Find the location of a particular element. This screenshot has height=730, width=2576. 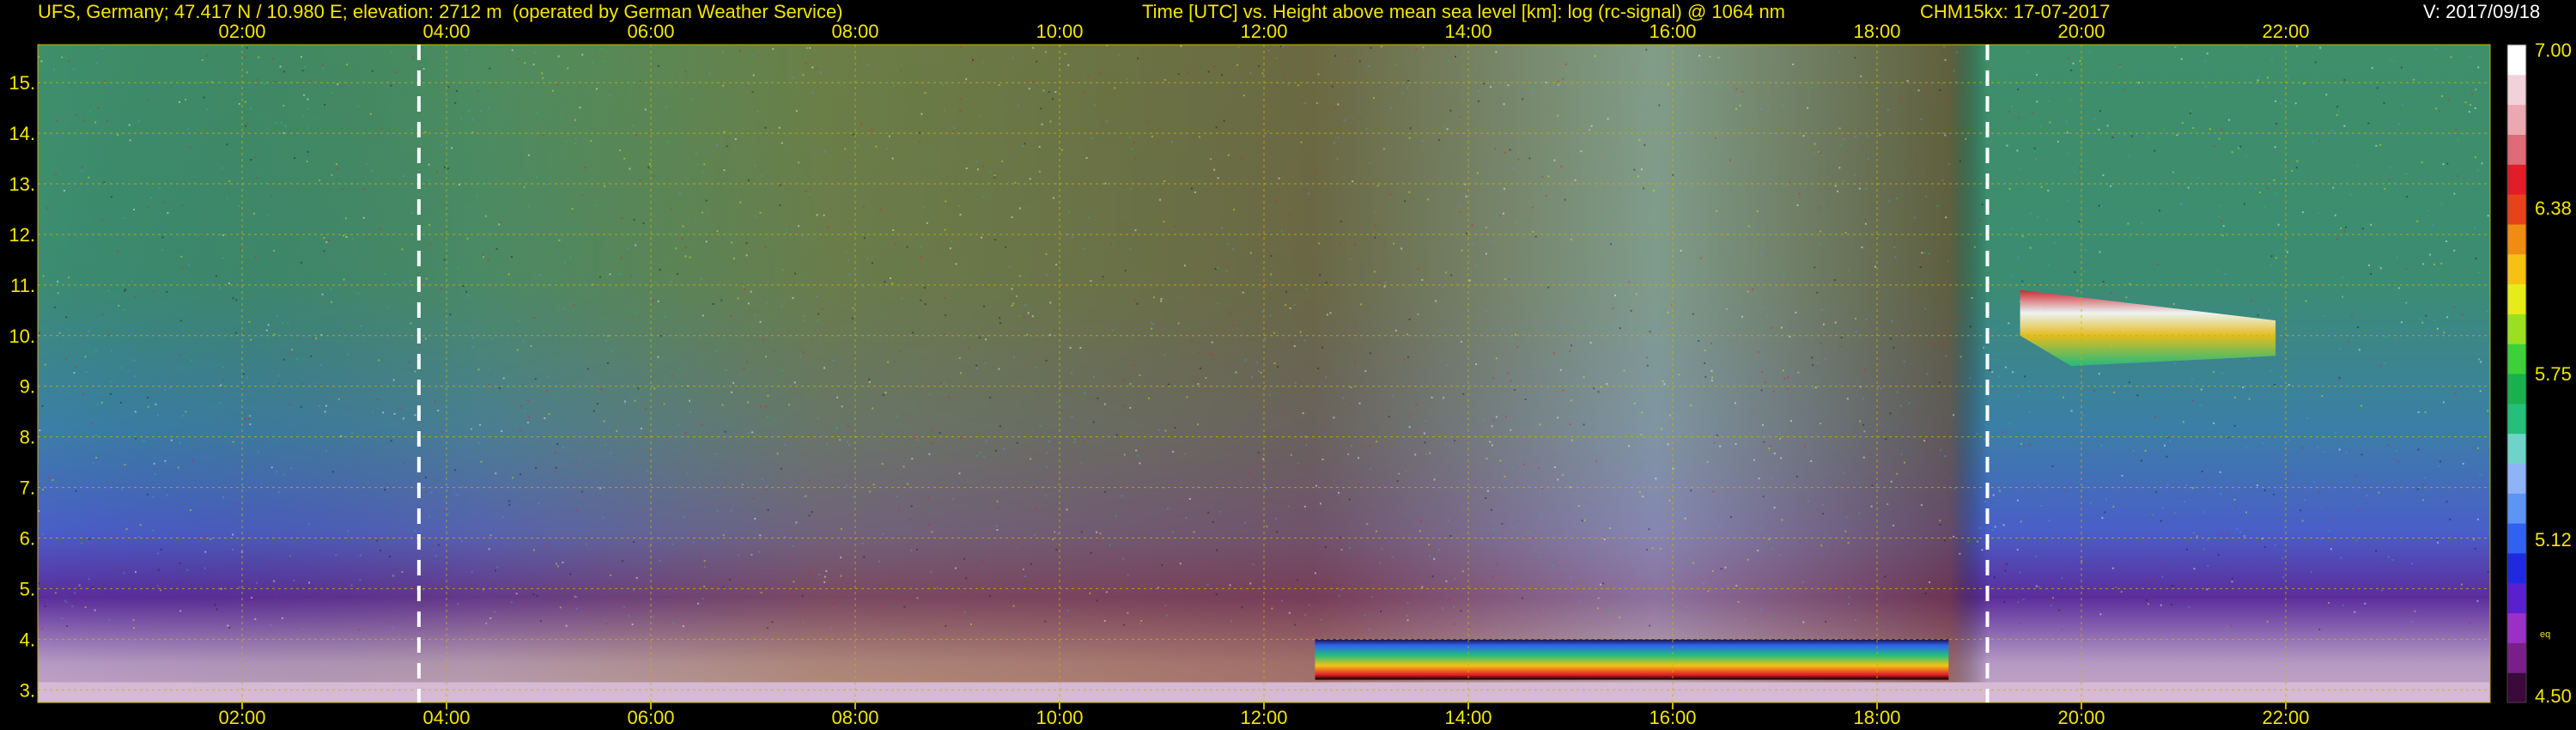

y-tick-label: 6. is located at coordinates (28, 539).